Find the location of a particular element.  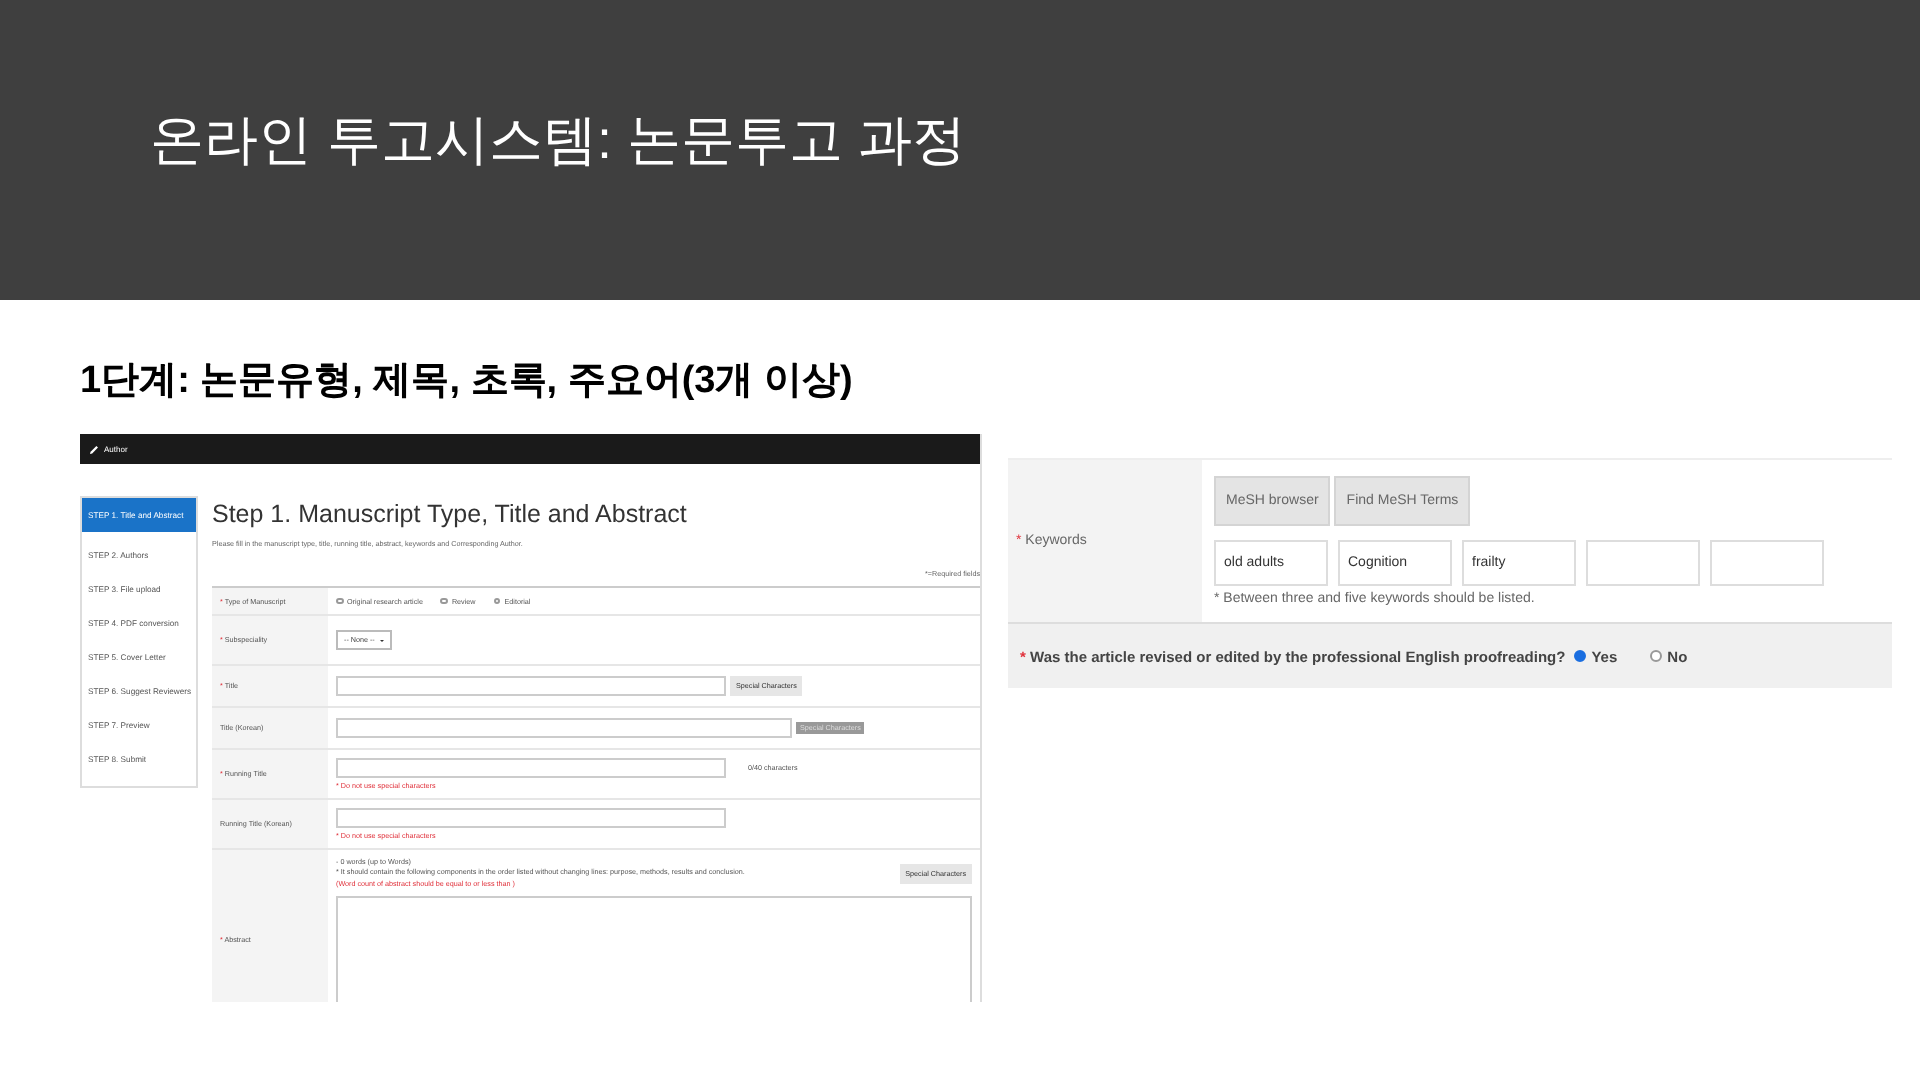

pencil-icon is located at coordinates (94, 449).